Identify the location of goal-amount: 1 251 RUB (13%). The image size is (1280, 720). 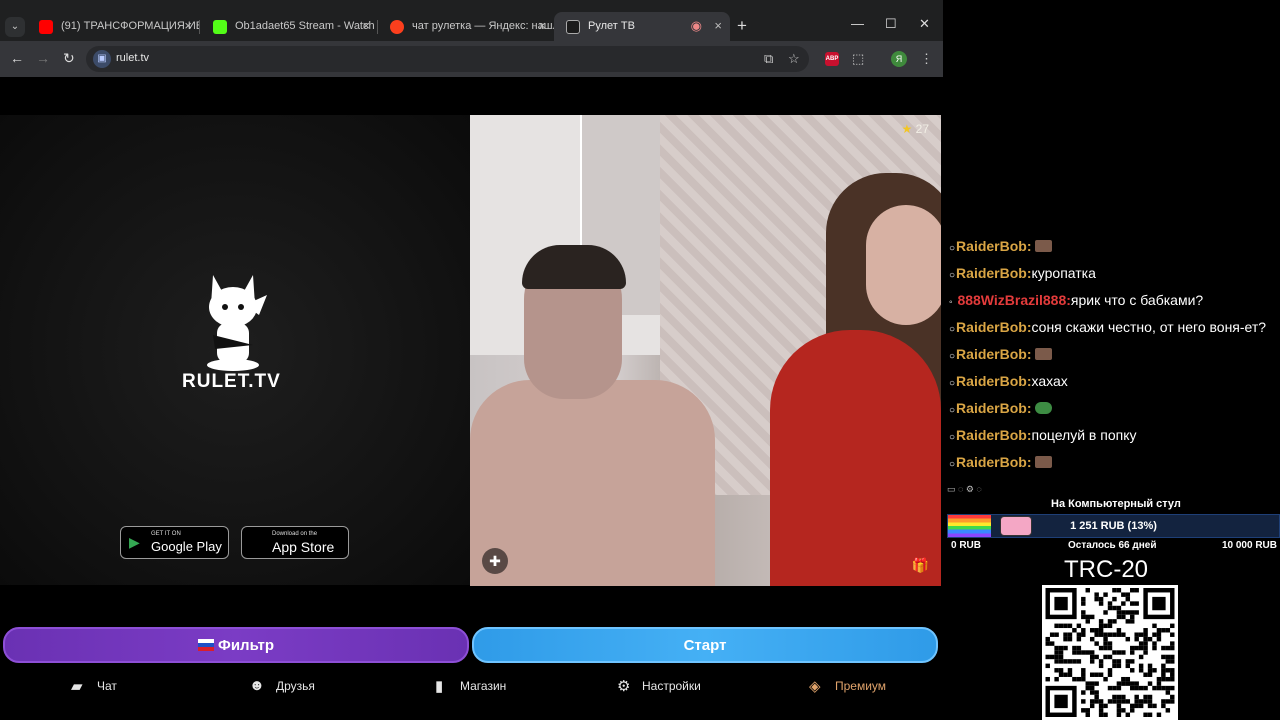
(1113, 526).